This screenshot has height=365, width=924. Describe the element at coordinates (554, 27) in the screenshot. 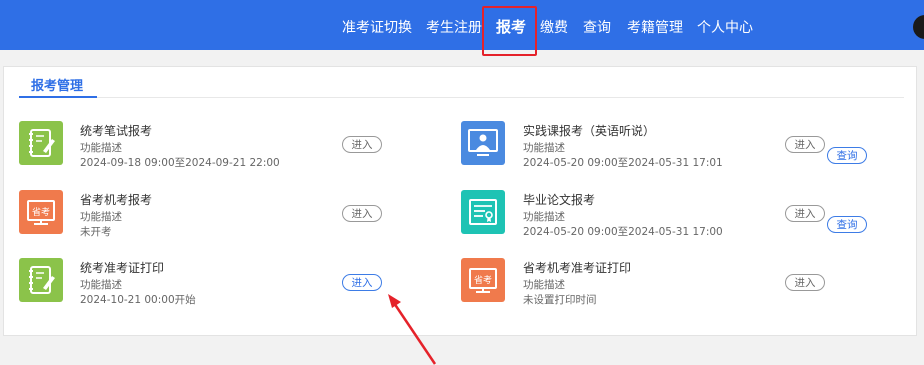

I see `nav-item-payment: 缴费` at that location.